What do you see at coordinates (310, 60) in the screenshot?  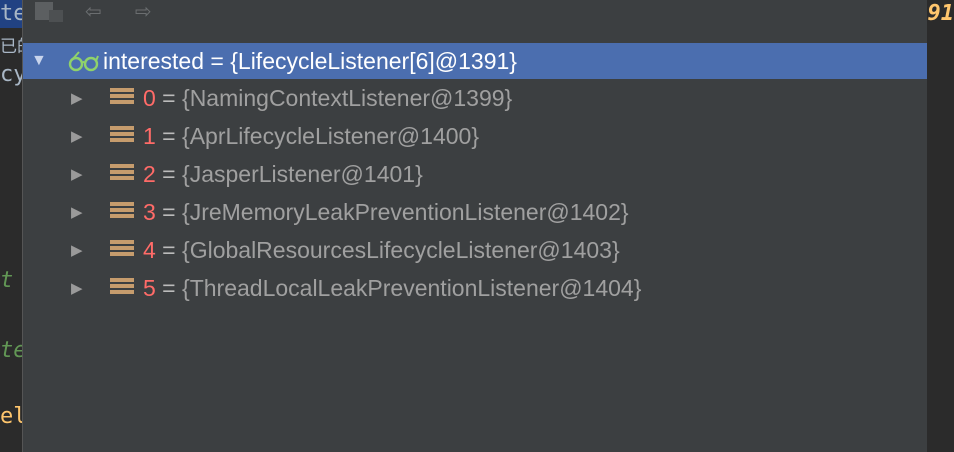 I see `tree-root-label: interested = {LifecycleListener[6]@1391}` at bounding box center [310, 60].